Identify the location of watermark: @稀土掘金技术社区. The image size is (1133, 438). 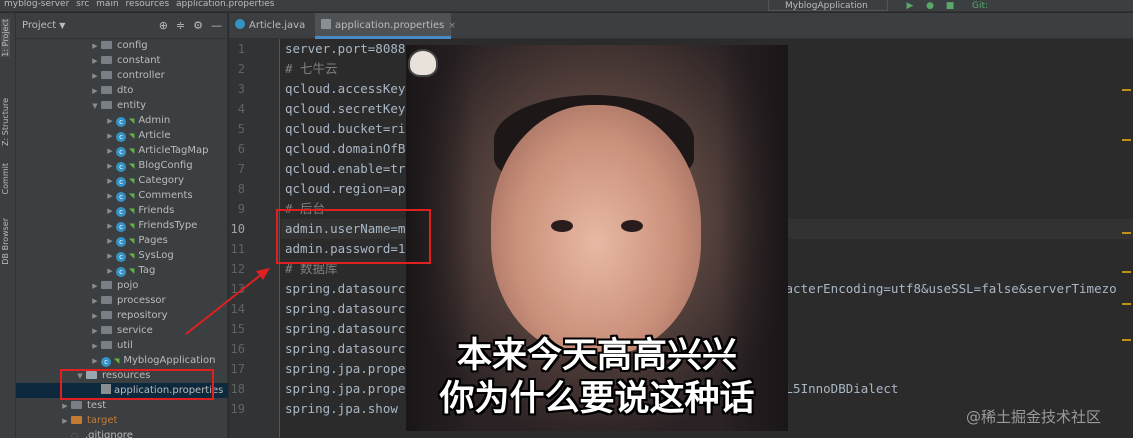
(1034, 417).